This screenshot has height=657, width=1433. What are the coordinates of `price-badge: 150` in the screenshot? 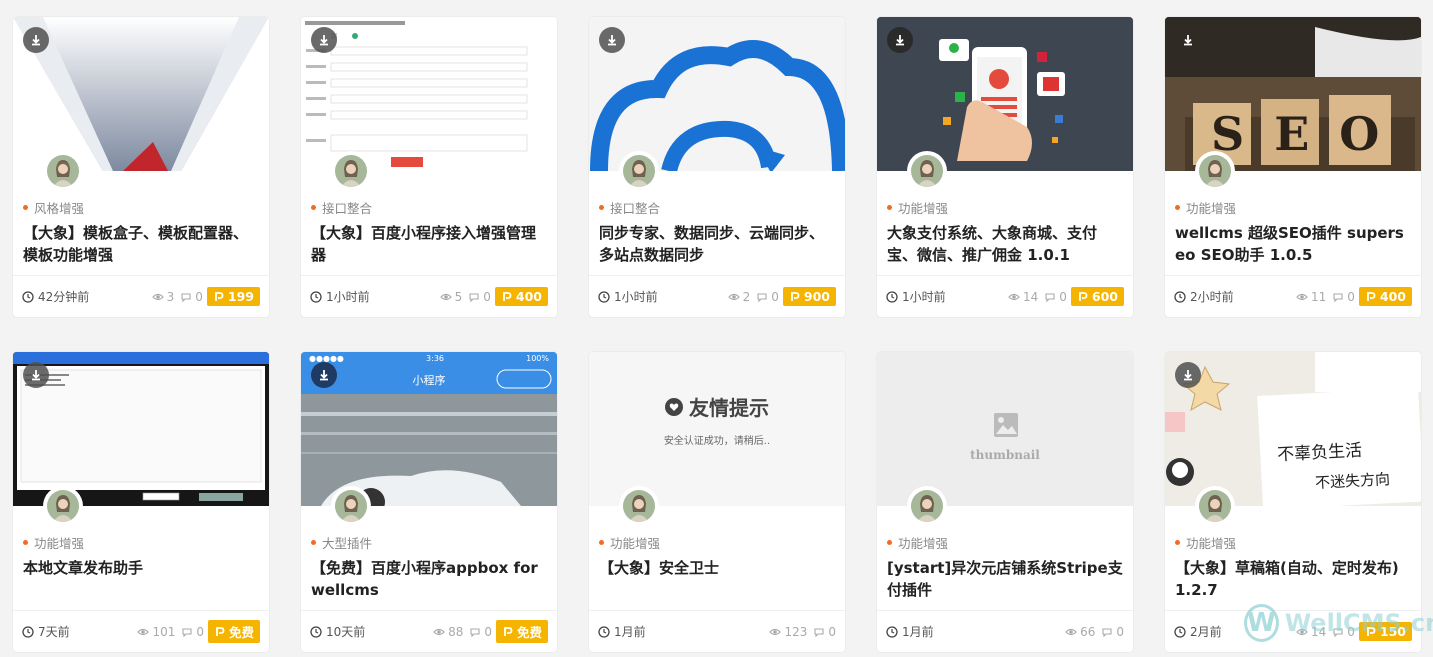 It's located at (1385, 631).